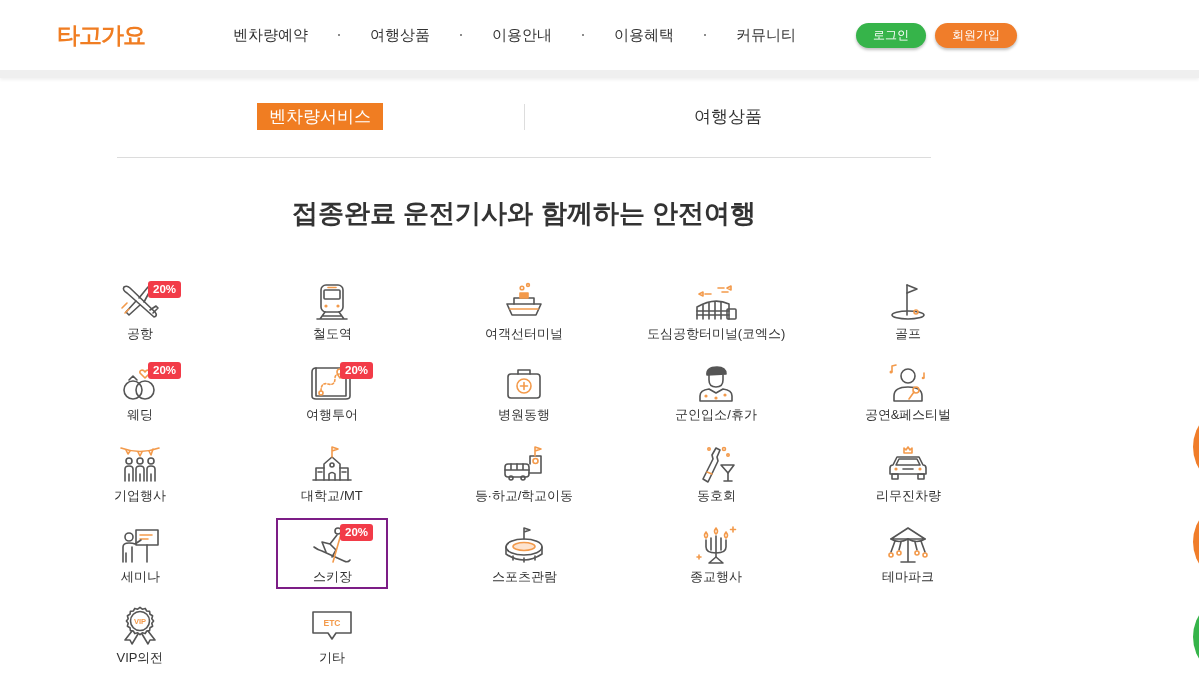 This screenshot has width=1199, height=682. Describe the element at coordinates (524, 472) in the screenshot. I see `service-link: 등·하교/학교이동` at that location.